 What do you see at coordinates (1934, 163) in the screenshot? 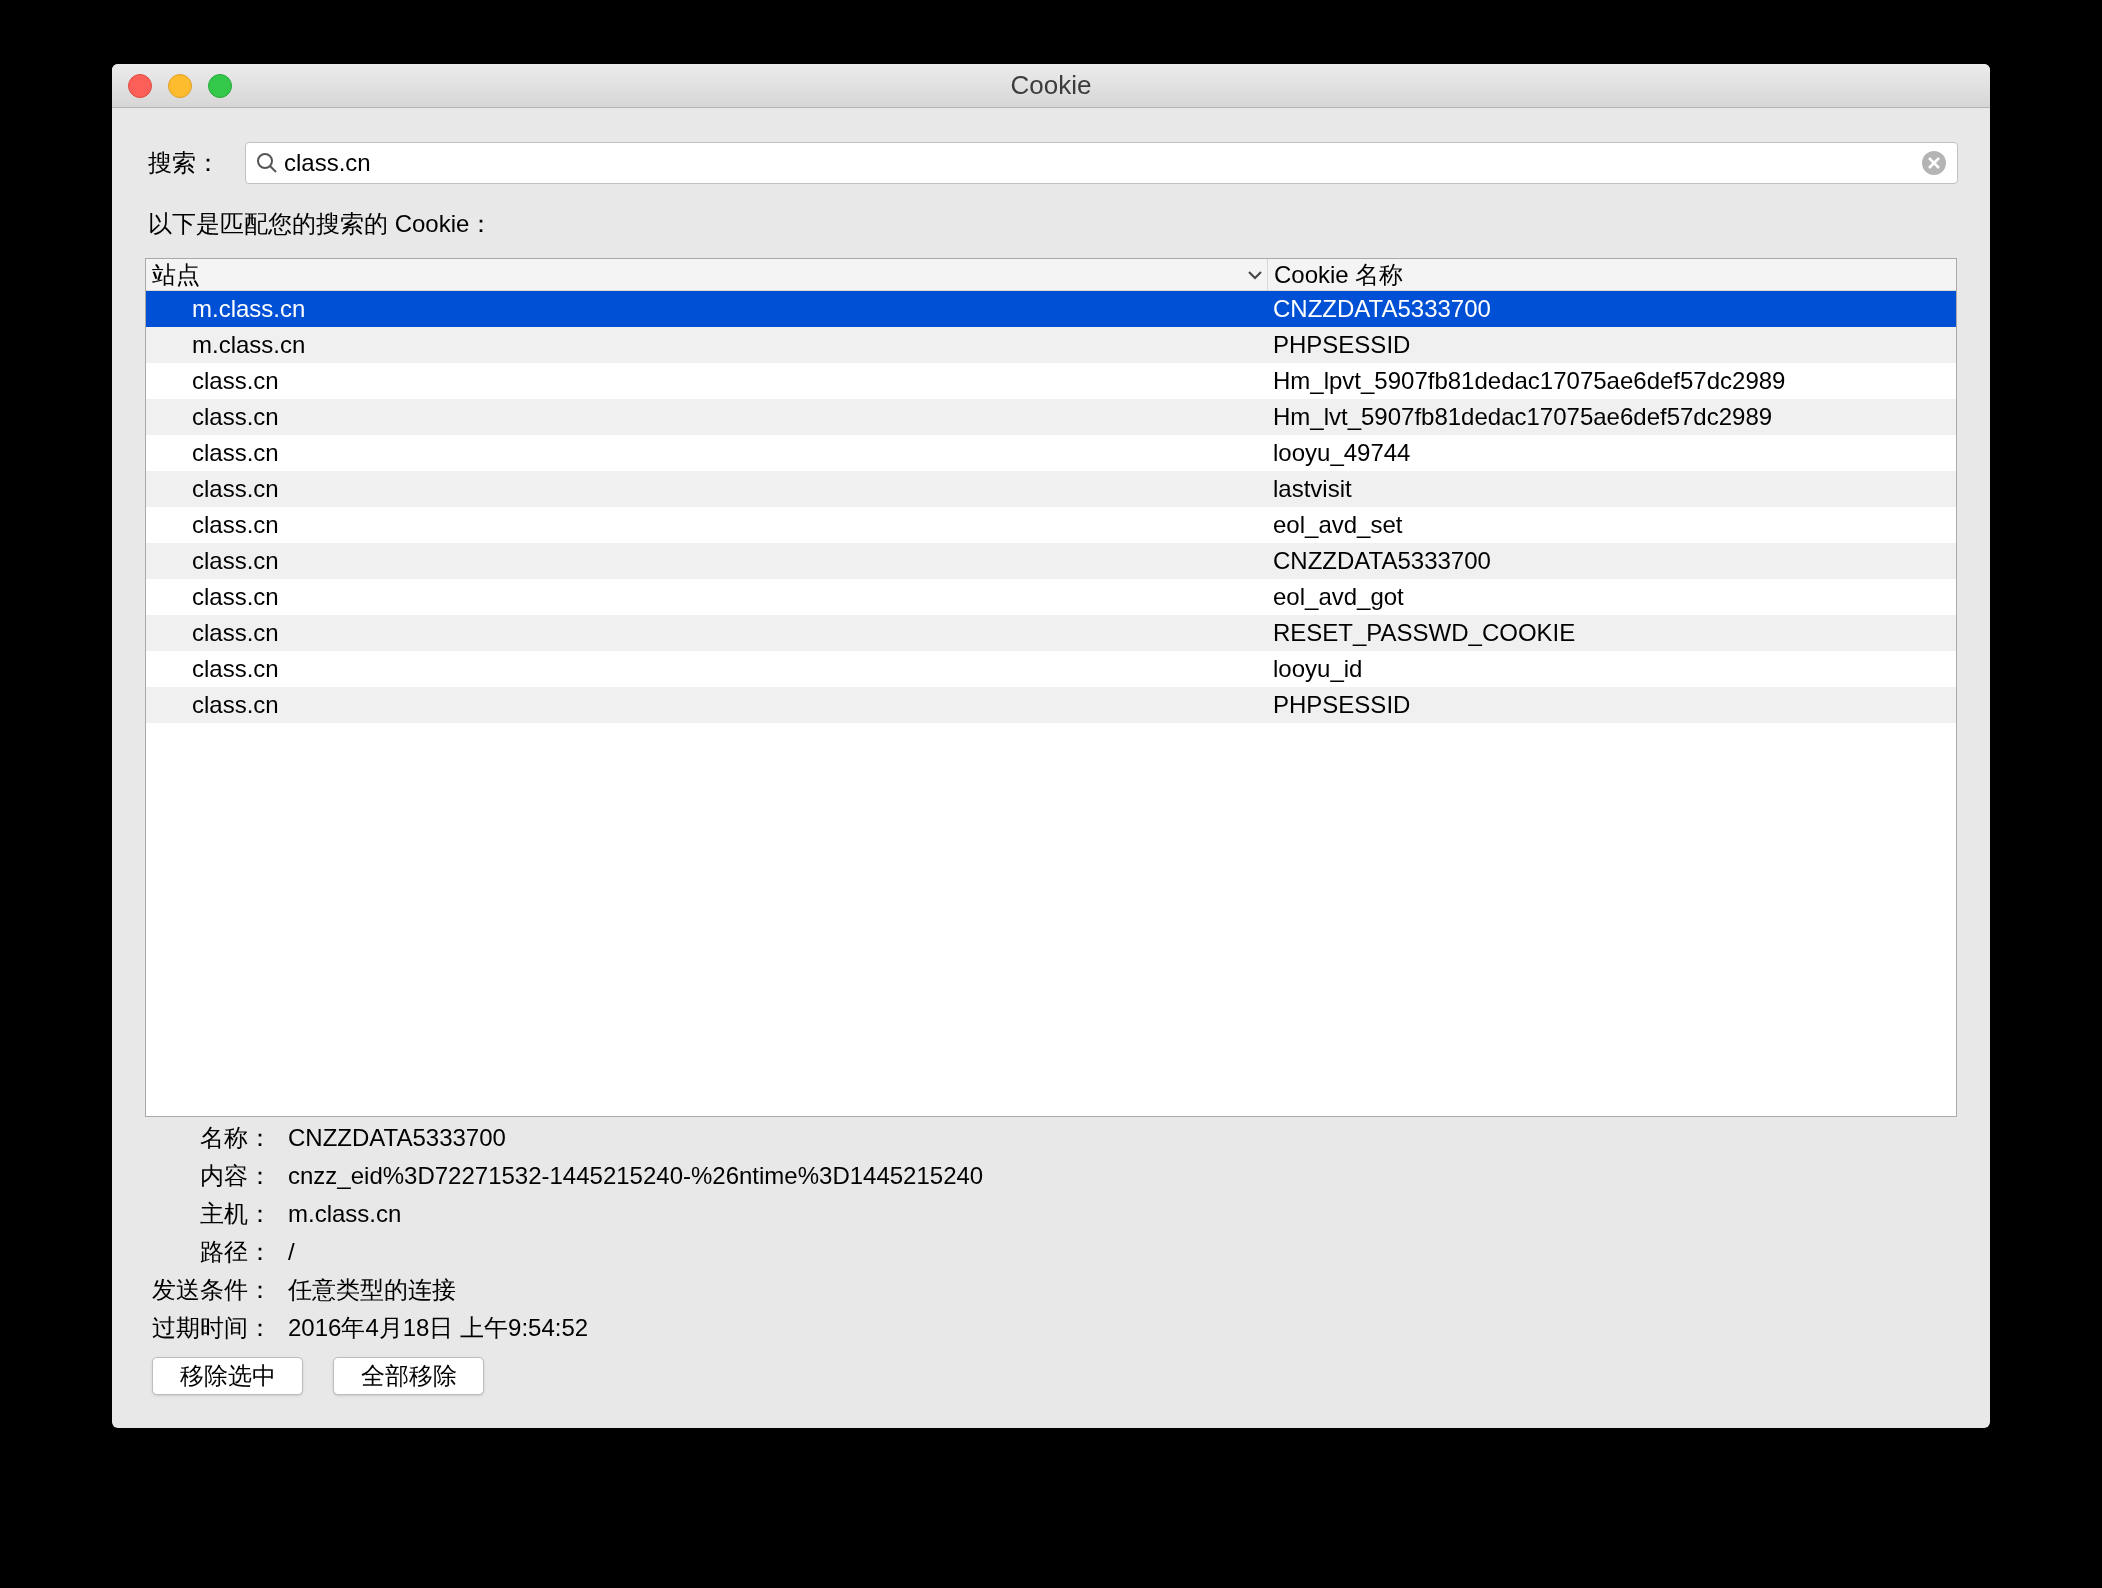
I see `clear-icon` at bounding box center [1934, 163].